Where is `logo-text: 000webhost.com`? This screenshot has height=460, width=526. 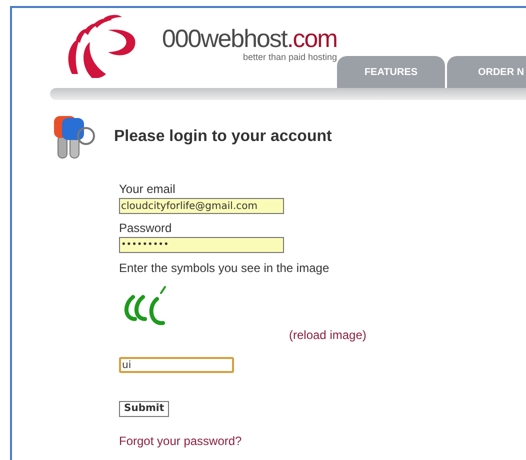 logo-text: 000webhost.com is located at coordinates (250, 39).